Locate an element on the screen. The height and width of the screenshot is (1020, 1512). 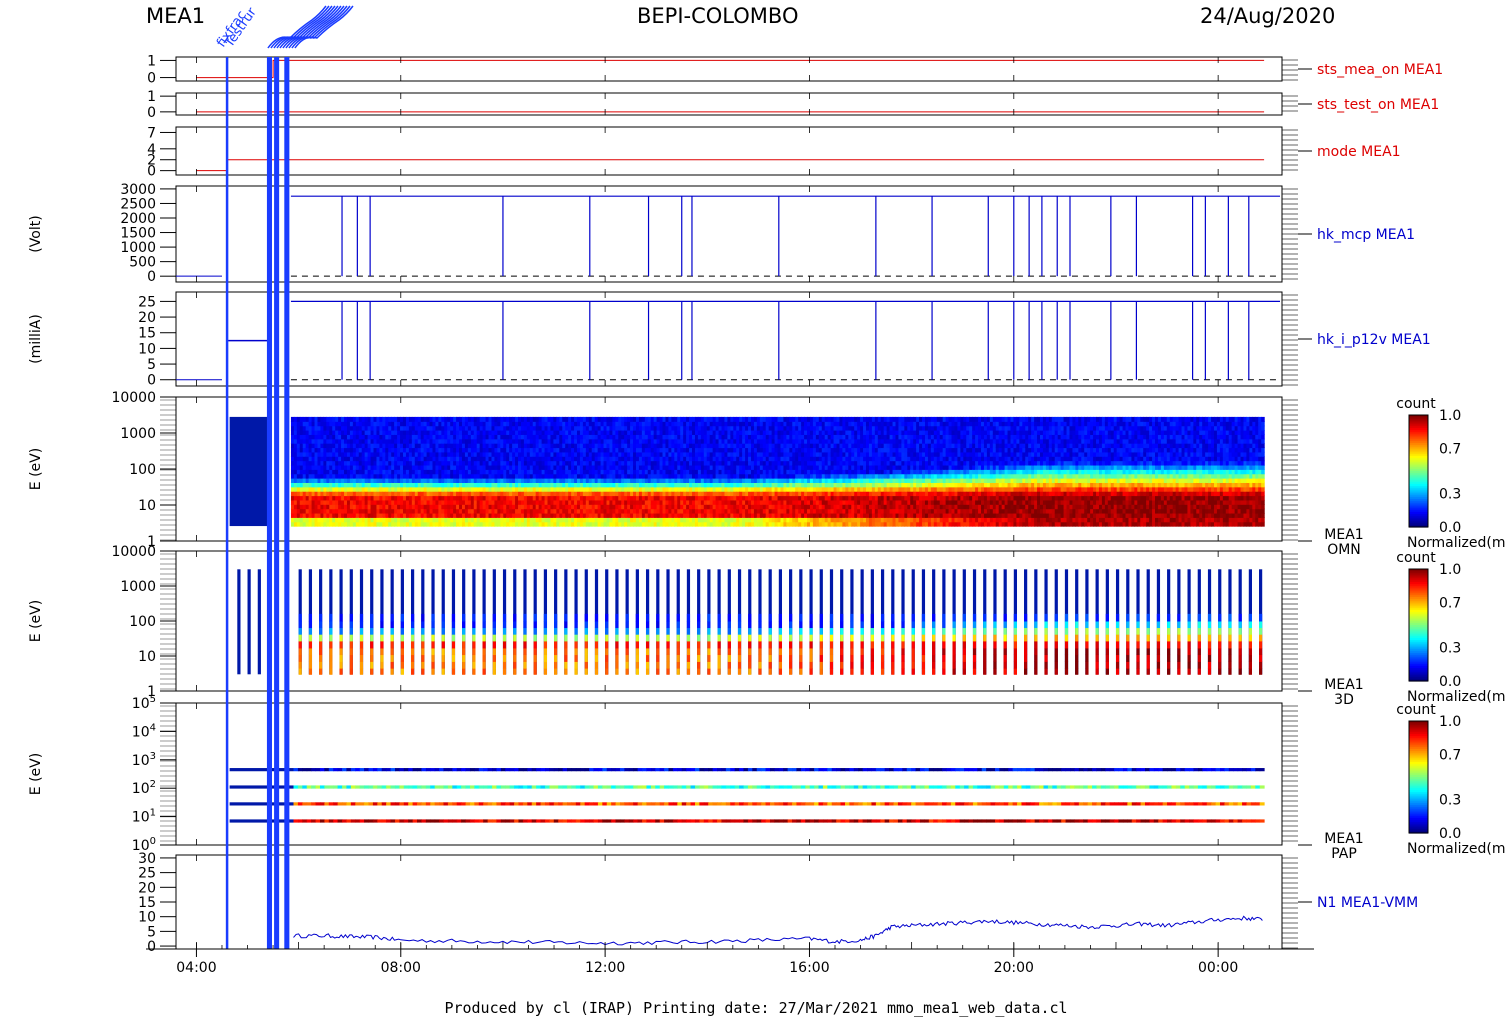
series-label: hk_i_p12v MEA1 is located at coordinates (1374, 340).